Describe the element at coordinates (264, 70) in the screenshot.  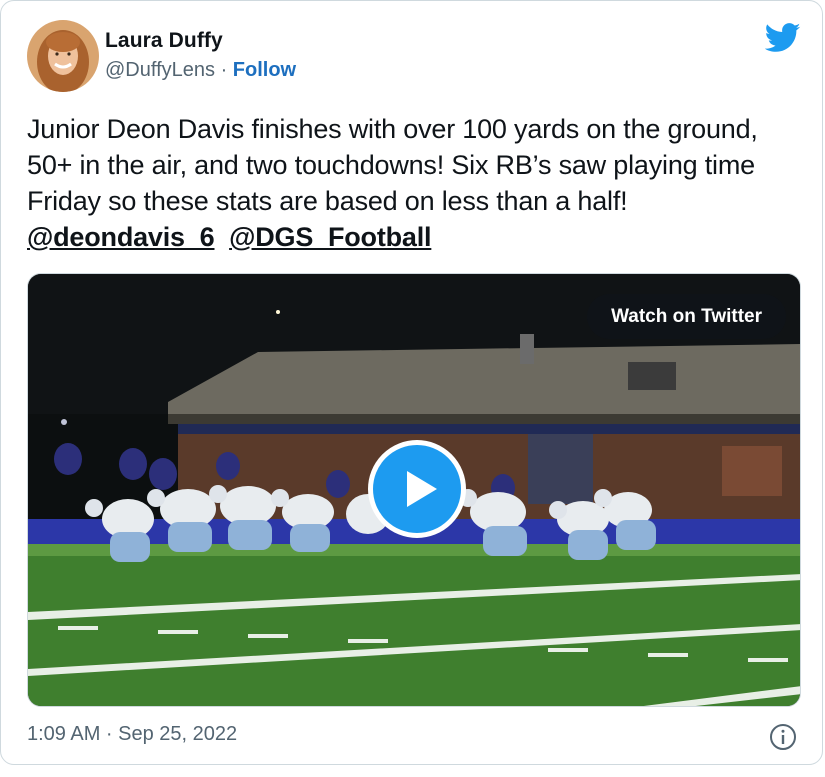
I see `follow-button: Follow` at that location.